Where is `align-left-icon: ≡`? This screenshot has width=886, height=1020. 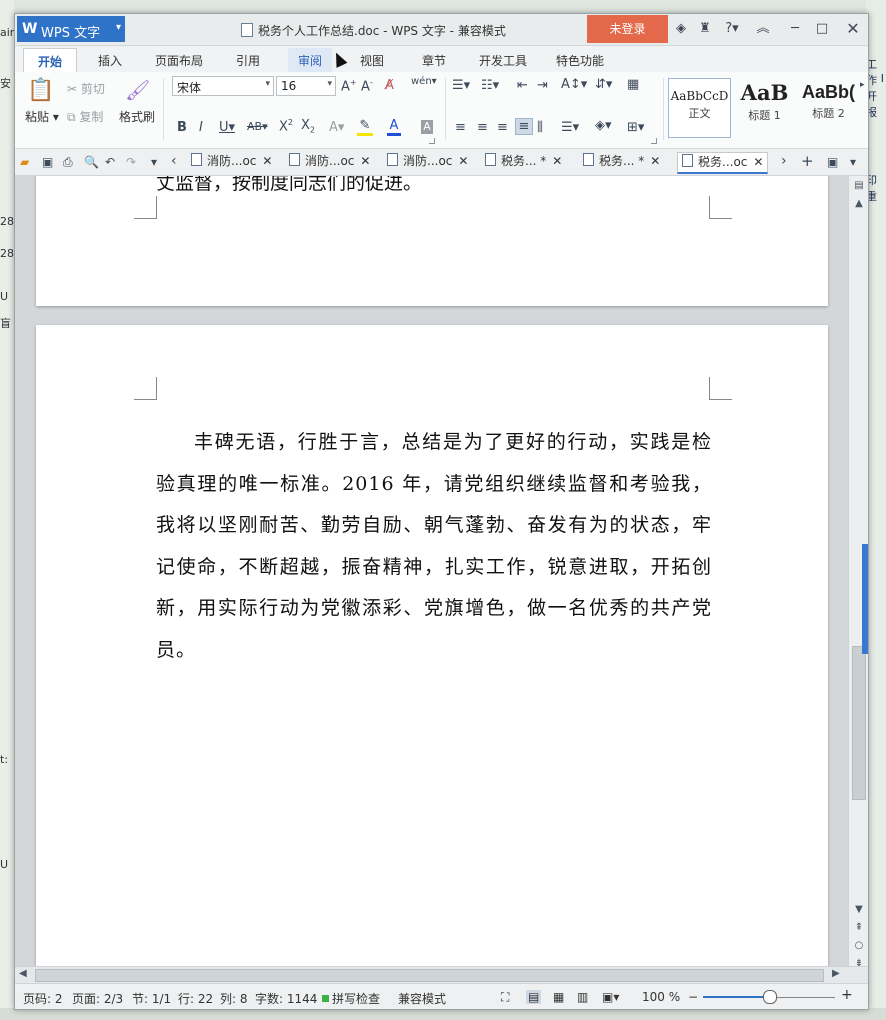 align-left-icon: ≡ is located at coordinates (460, 127).